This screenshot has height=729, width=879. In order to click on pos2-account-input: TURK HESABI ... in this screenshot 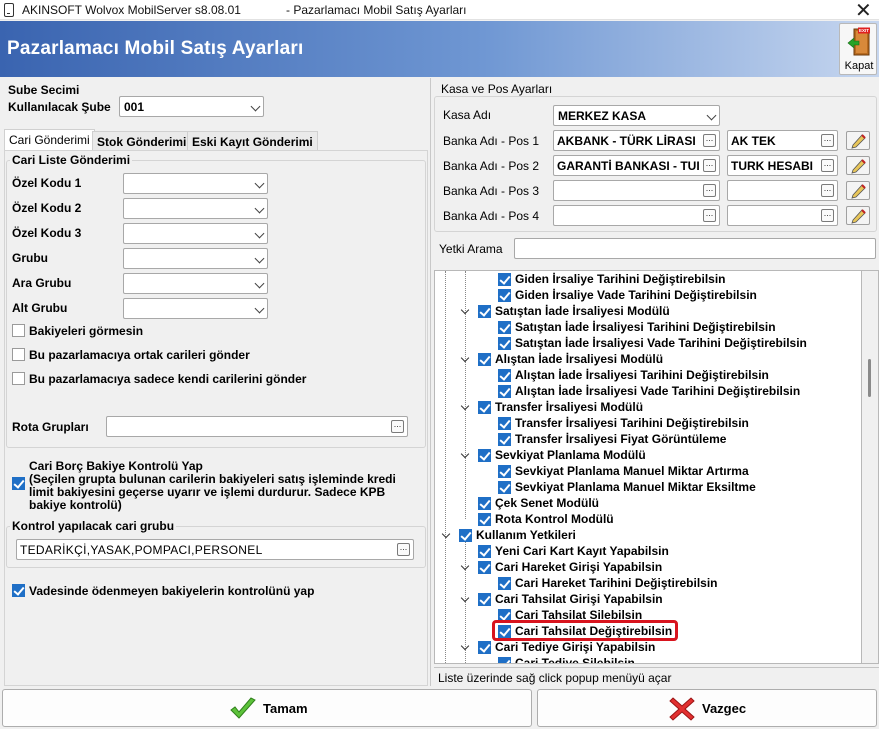, I will do `click(782, 165)`.